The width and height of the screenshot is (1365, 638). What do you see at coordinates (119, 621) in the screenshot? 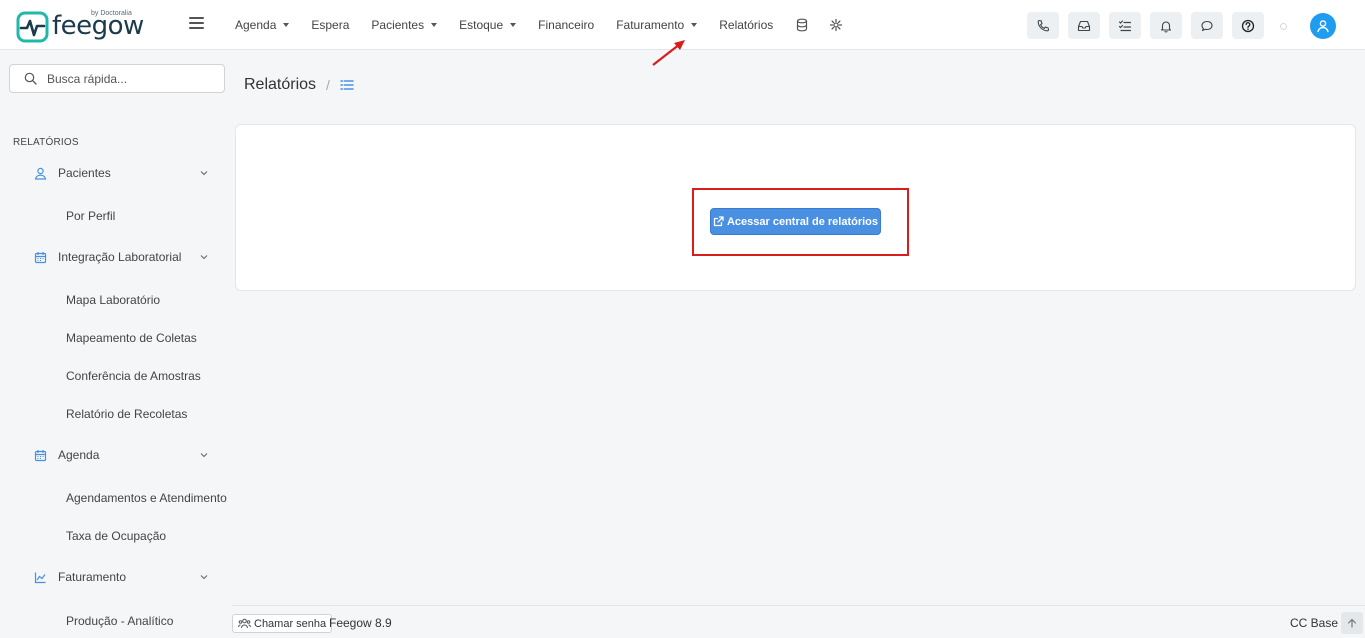
I see `sidebar-item-producao-analitico: Produção - Analítico` at bounding box center [119, 621].